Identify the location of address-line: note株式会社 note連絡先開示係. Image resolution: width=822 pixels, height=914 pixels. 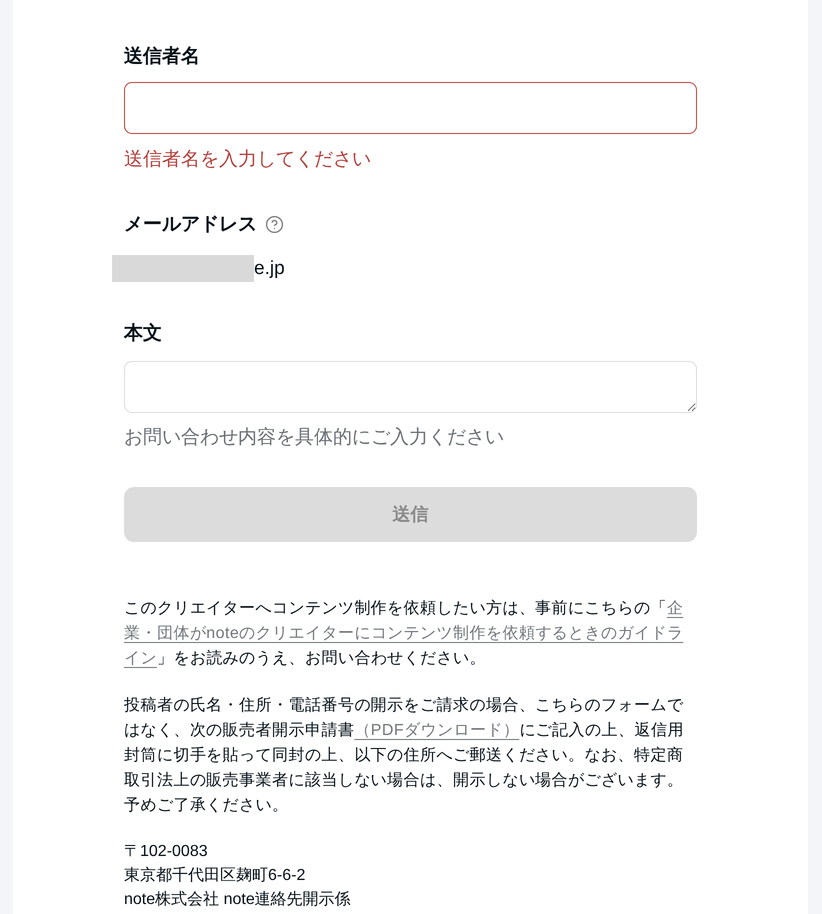
(238, 900).